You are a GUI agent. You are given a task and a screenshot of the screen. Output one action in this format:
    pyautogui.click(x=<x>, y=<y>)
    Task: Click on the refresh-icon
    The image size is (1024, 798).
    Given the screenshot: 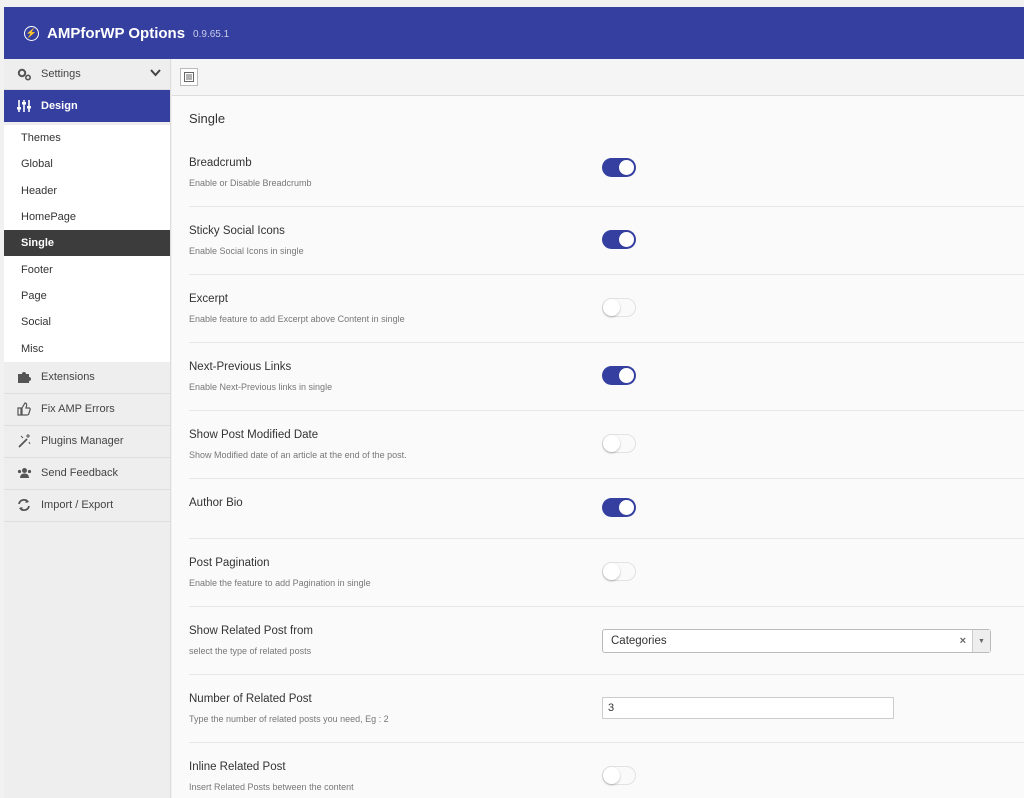 What is the action you would take?
    pyautogui.click(x=24, y=505)
    